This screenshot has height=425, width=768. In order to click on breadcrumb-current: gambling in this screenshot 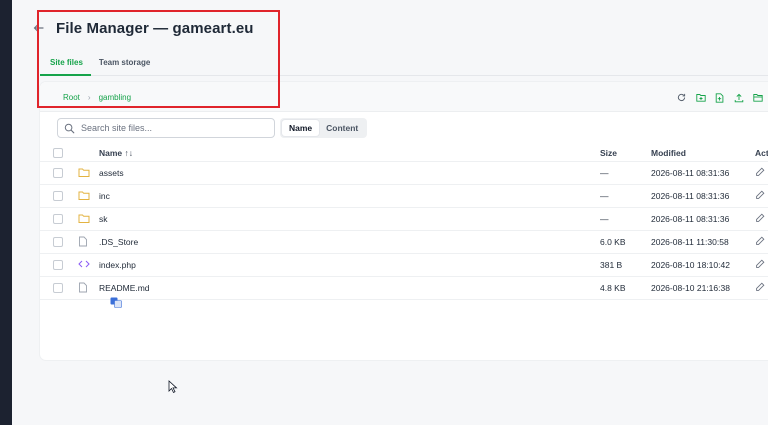, I will do `click(115, 97)`.